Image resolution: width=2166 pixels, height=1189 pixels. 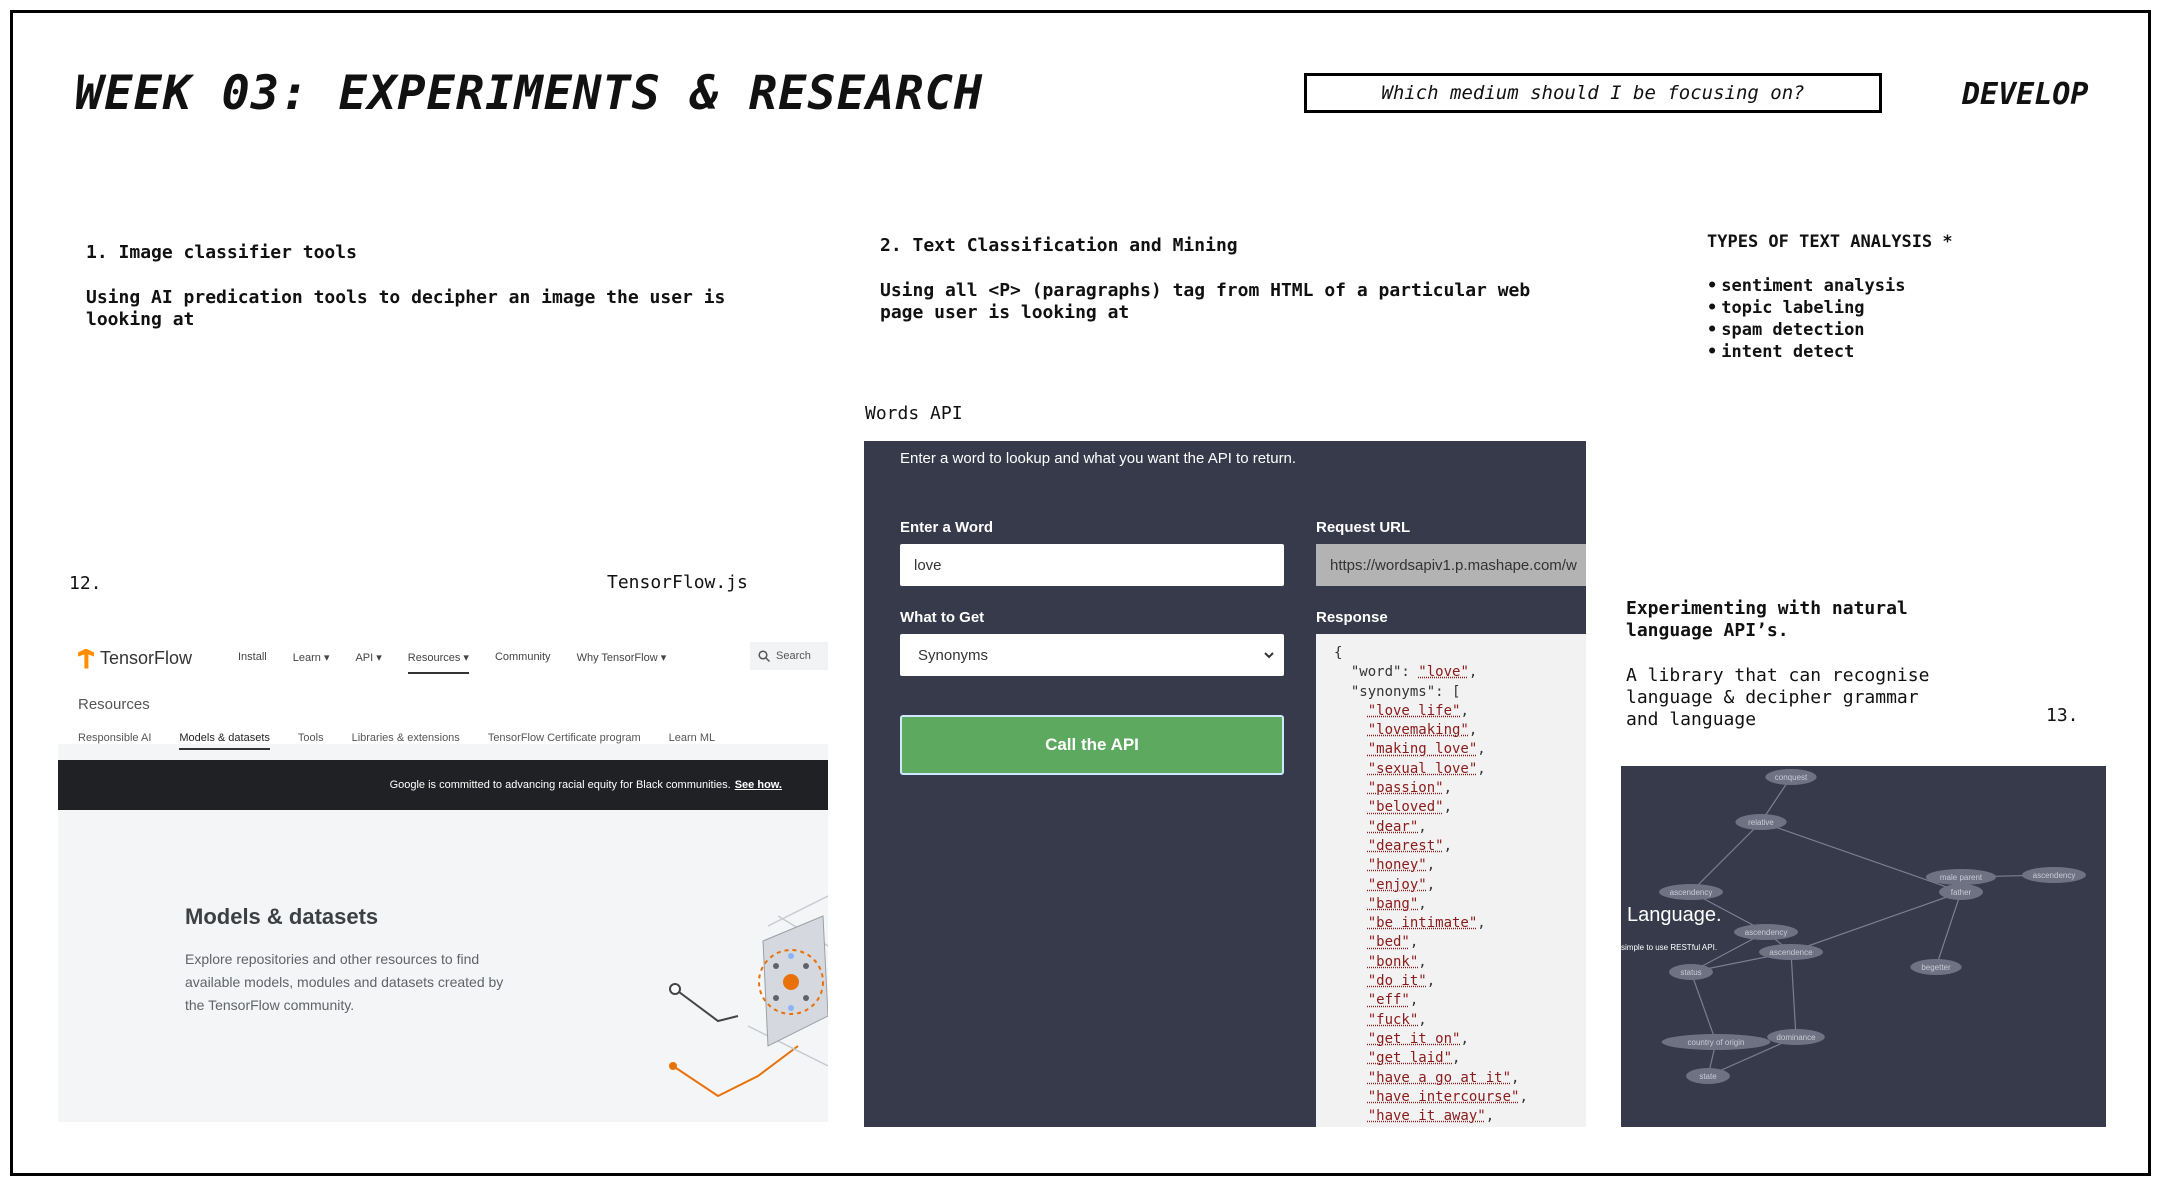 What do you see at coordinates (1388, 942) in the screenshot?
I see `synonym-item: "bed"` at bounding box center [1388, 942].